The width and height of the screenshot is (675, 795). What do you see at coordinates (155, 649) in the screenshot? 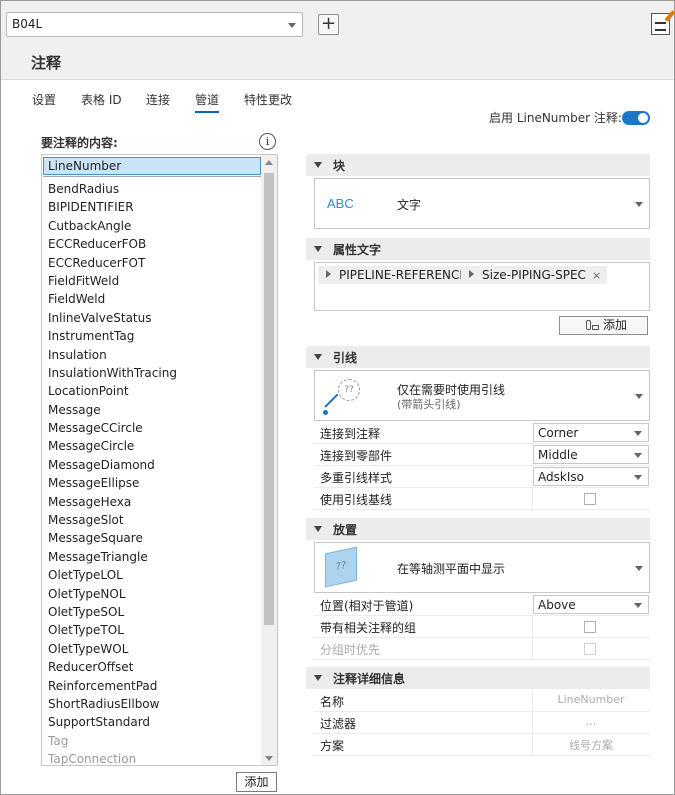
I see `list-item: OletTypeWOL` at bounding box center [155, 649].